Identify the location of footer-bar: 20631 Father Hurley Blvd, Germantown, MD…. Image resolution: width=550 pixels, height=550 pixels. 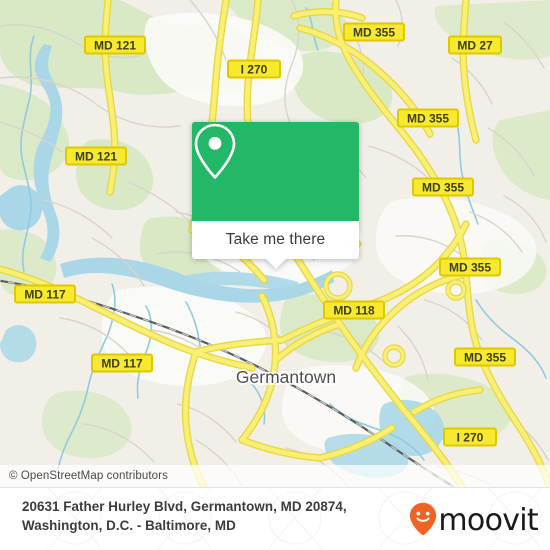
(275, 518).